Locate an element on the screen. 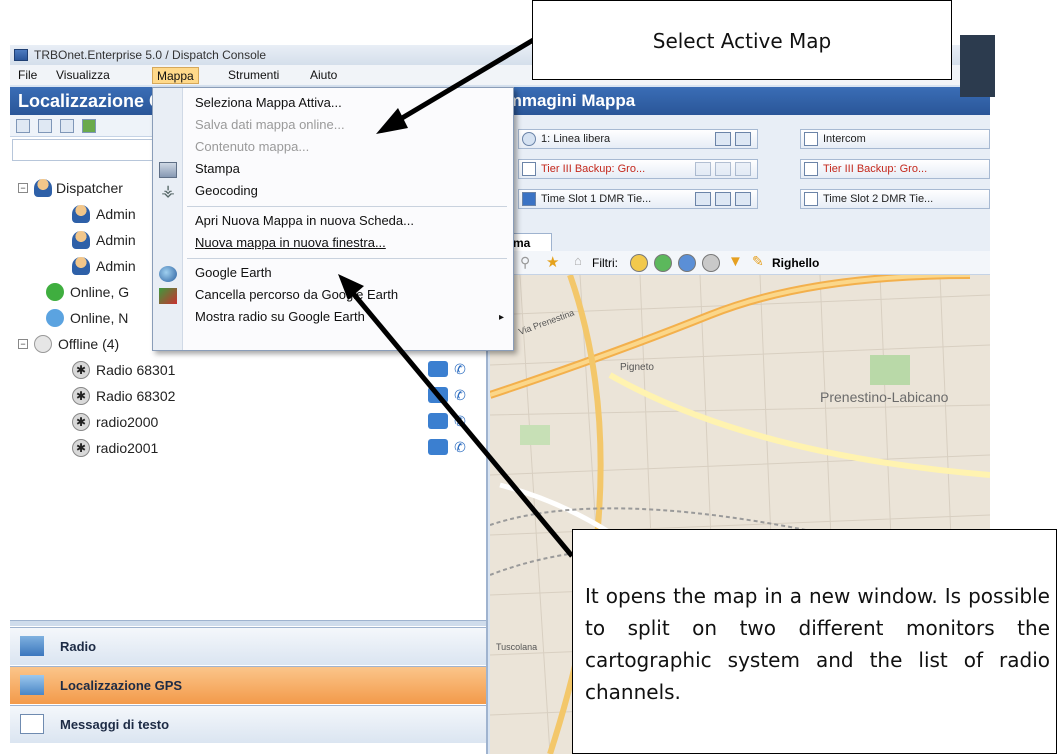  google-earth-clear-icon is located at coordinates (168, 296).